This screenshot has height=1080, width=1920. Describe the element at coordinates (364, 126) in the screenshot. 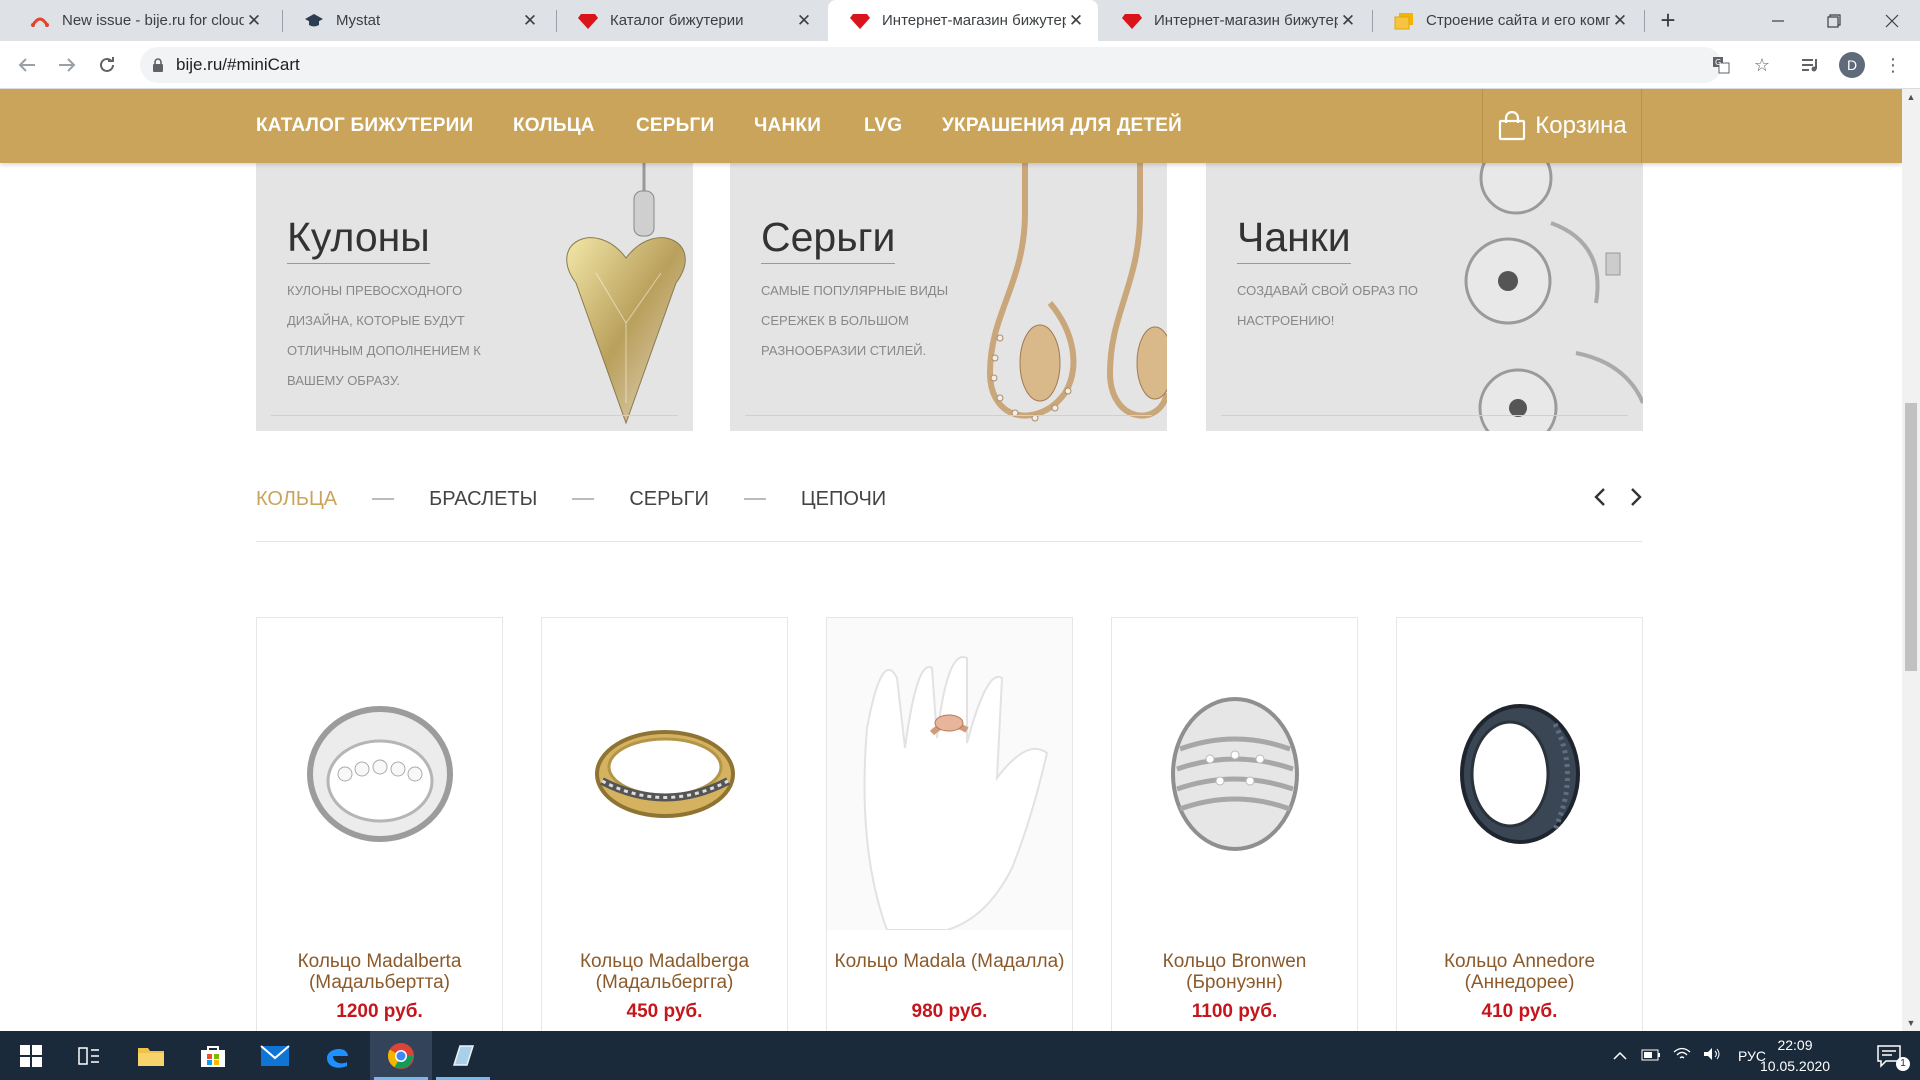

I see `nav-catalog: КАТАЛОГ БИЖУТЕРИИ` at that location.